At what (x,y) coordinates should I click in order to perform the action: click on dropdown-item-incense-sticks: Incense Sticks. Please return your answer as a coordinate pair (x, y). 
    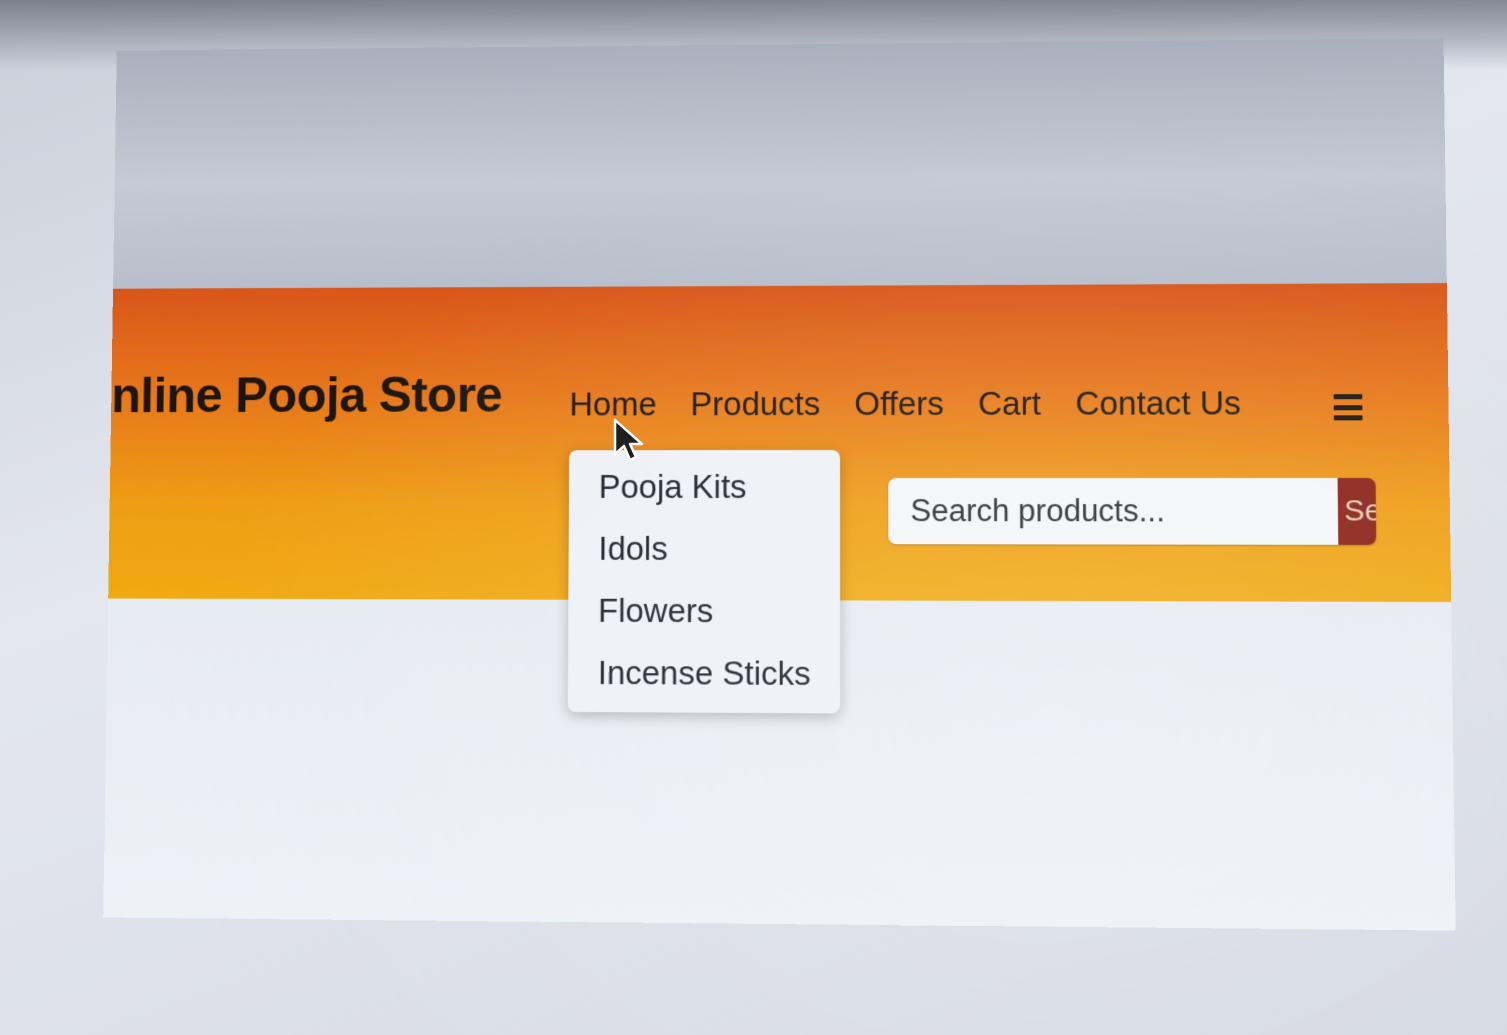
    Looking at the image, I should click on (704, 673).